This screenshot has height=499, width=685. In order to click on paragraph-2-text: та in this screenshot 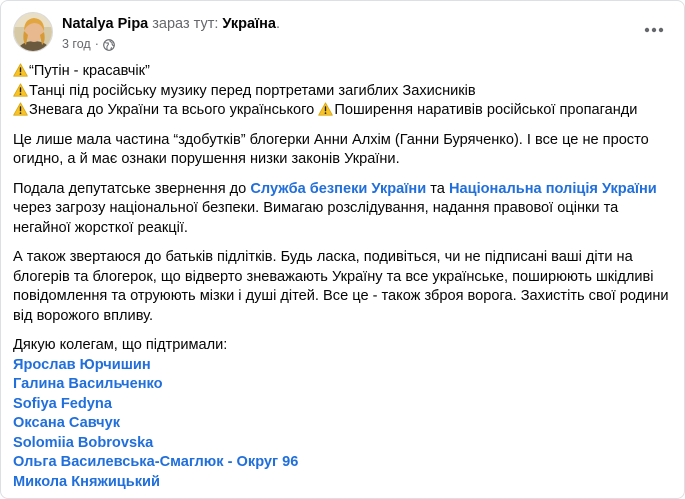, I will do `click(437, 188)`.